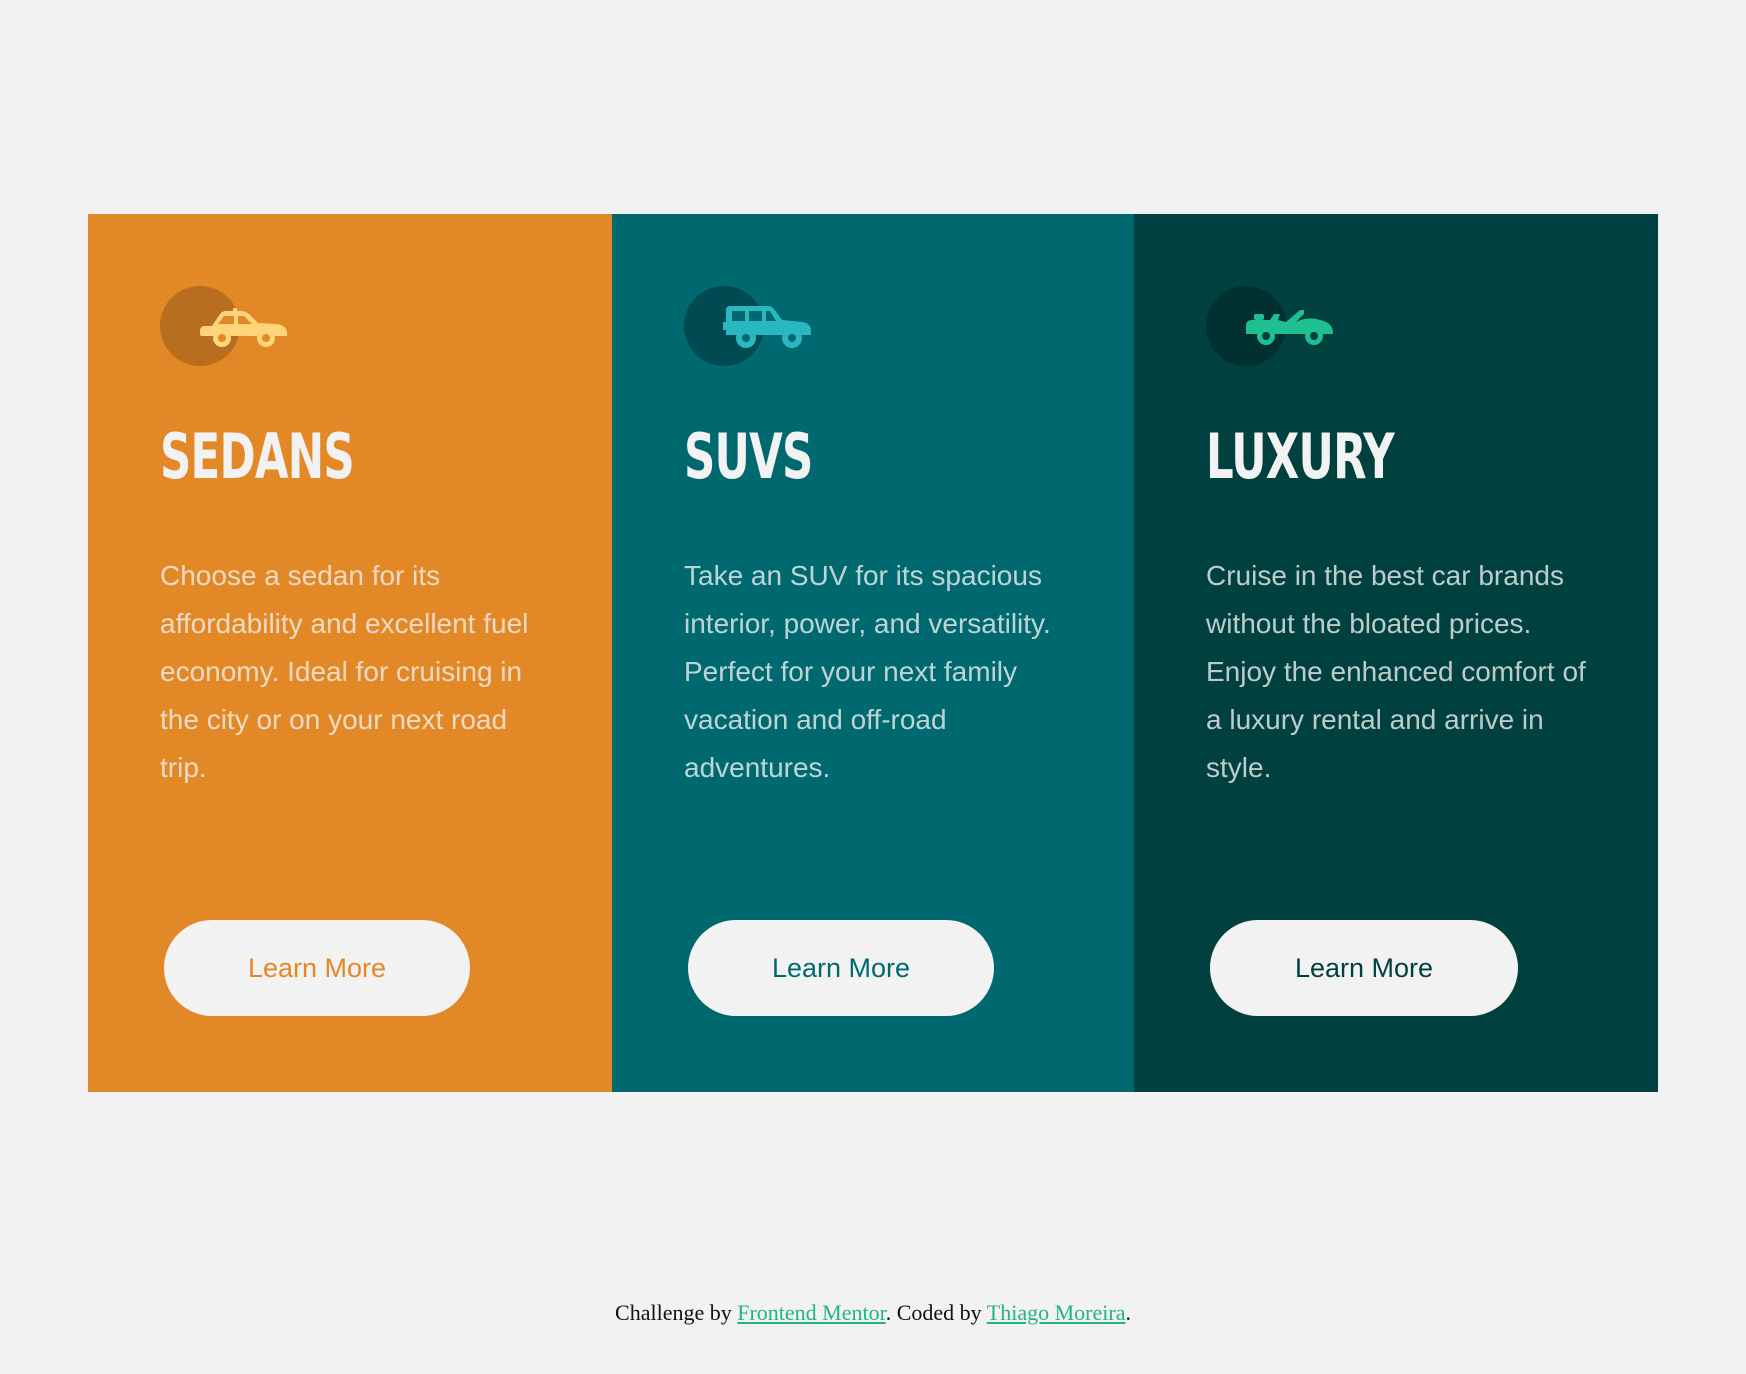  Describe the element at coordinates (1056, 1312) in the screenshot. I see `author-link: Thiago Moreira` at that location.